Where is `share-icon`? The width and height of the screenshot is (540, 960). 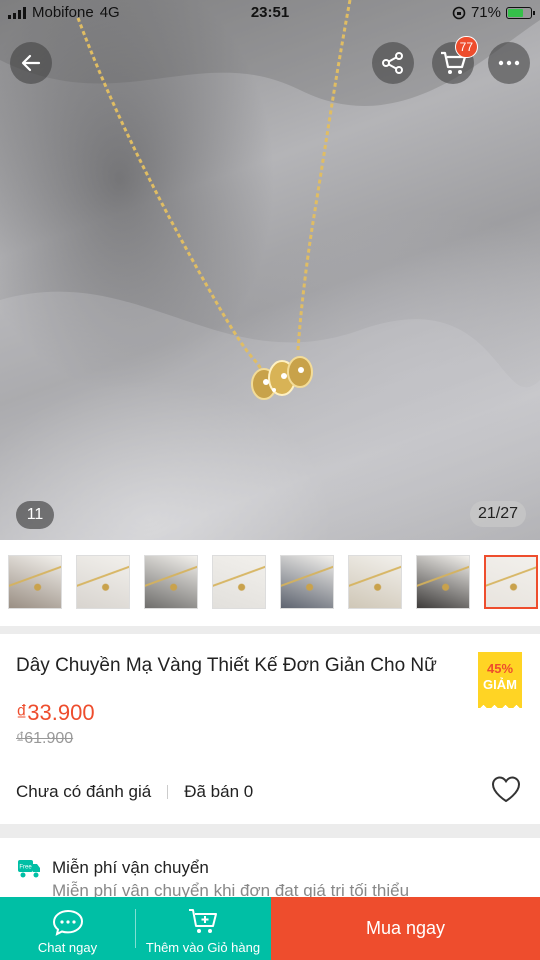 share-icon is located at coordinates (392, 63).